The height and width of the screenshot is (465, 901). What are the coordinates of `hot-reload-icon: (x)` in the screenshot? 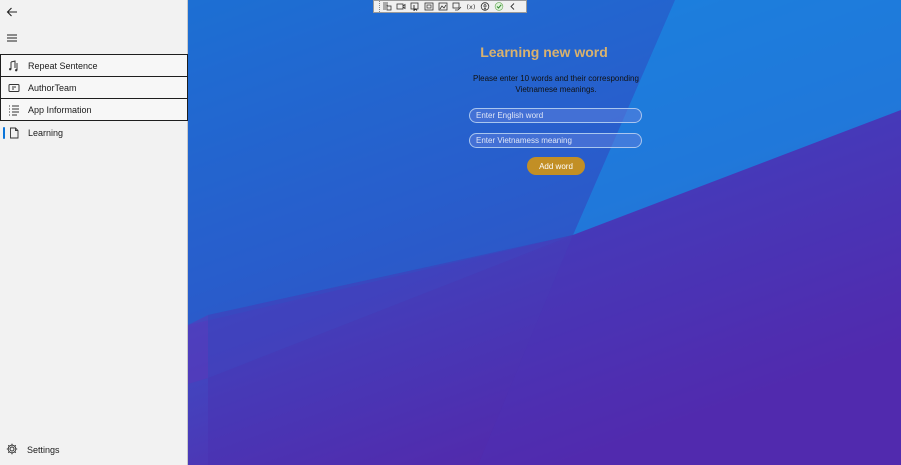 It's located at (471, 7).